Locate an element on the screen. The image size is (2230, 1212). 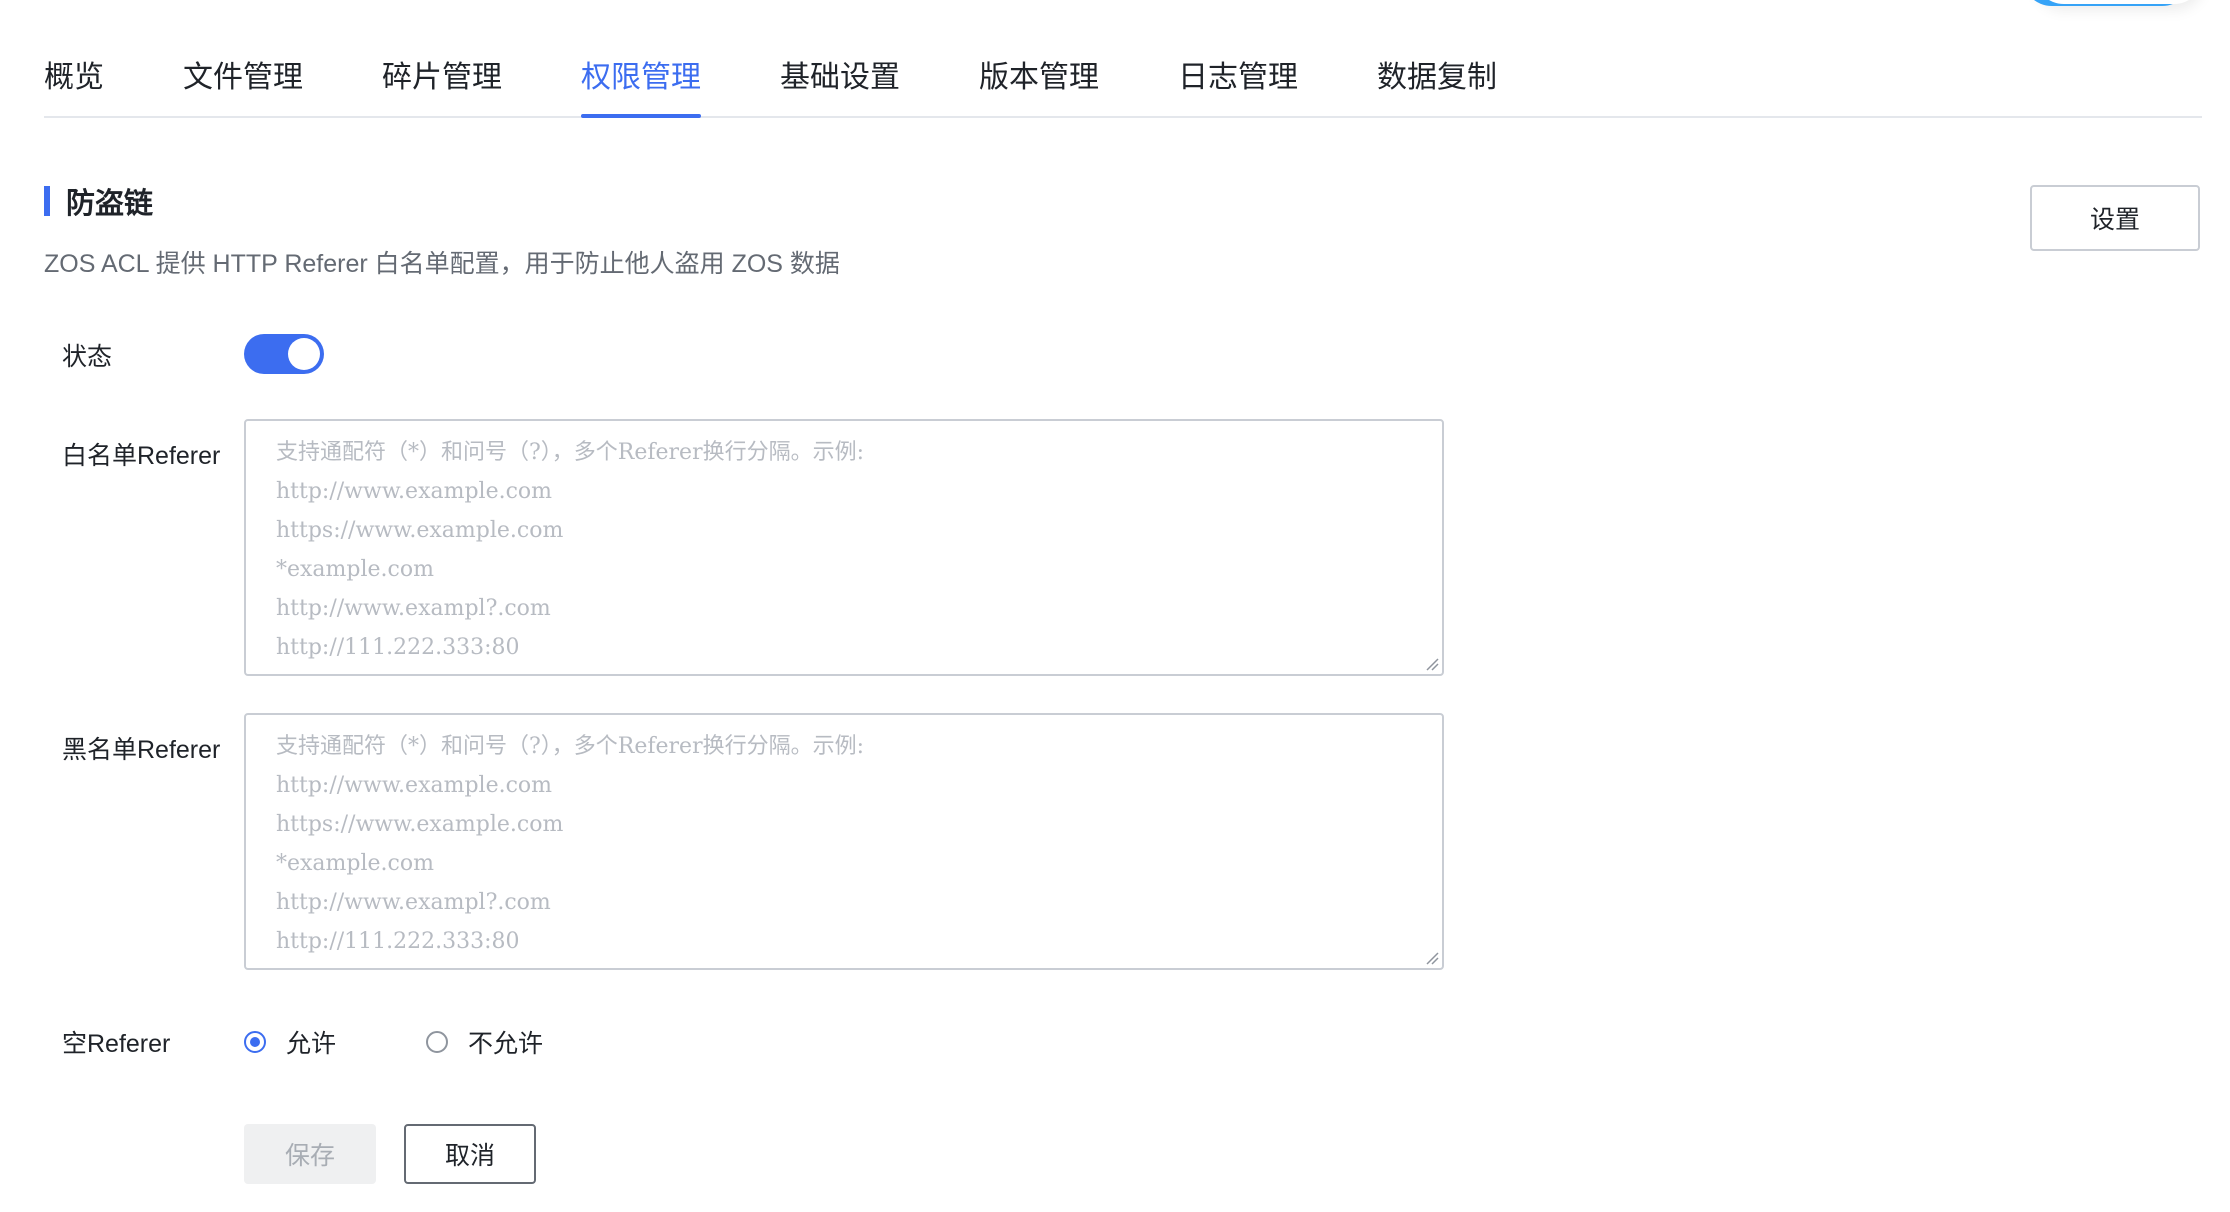
whitelist-label: 白名单Referer is located at coordinates (141, 456).